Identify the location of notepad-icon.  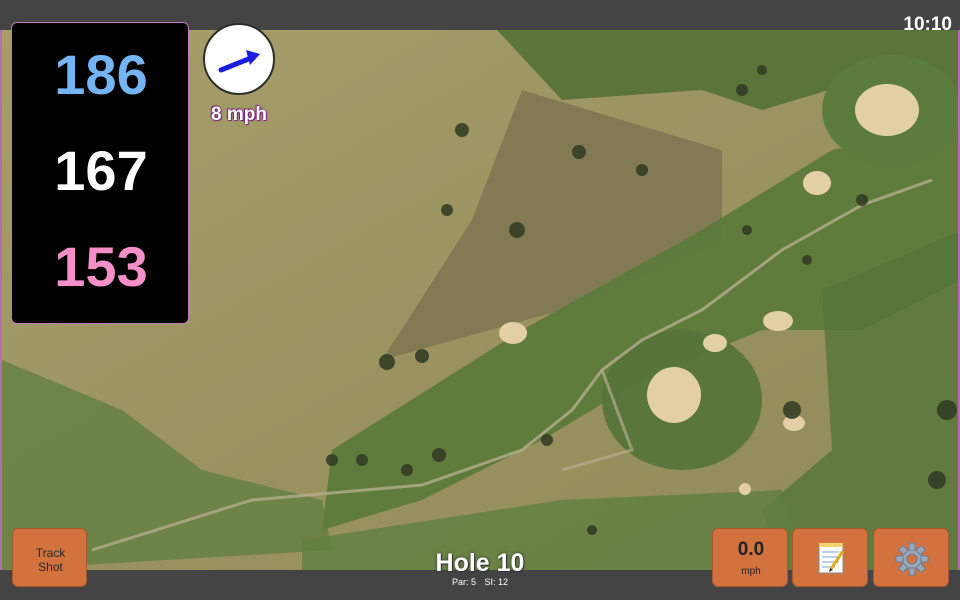
(831, 558).